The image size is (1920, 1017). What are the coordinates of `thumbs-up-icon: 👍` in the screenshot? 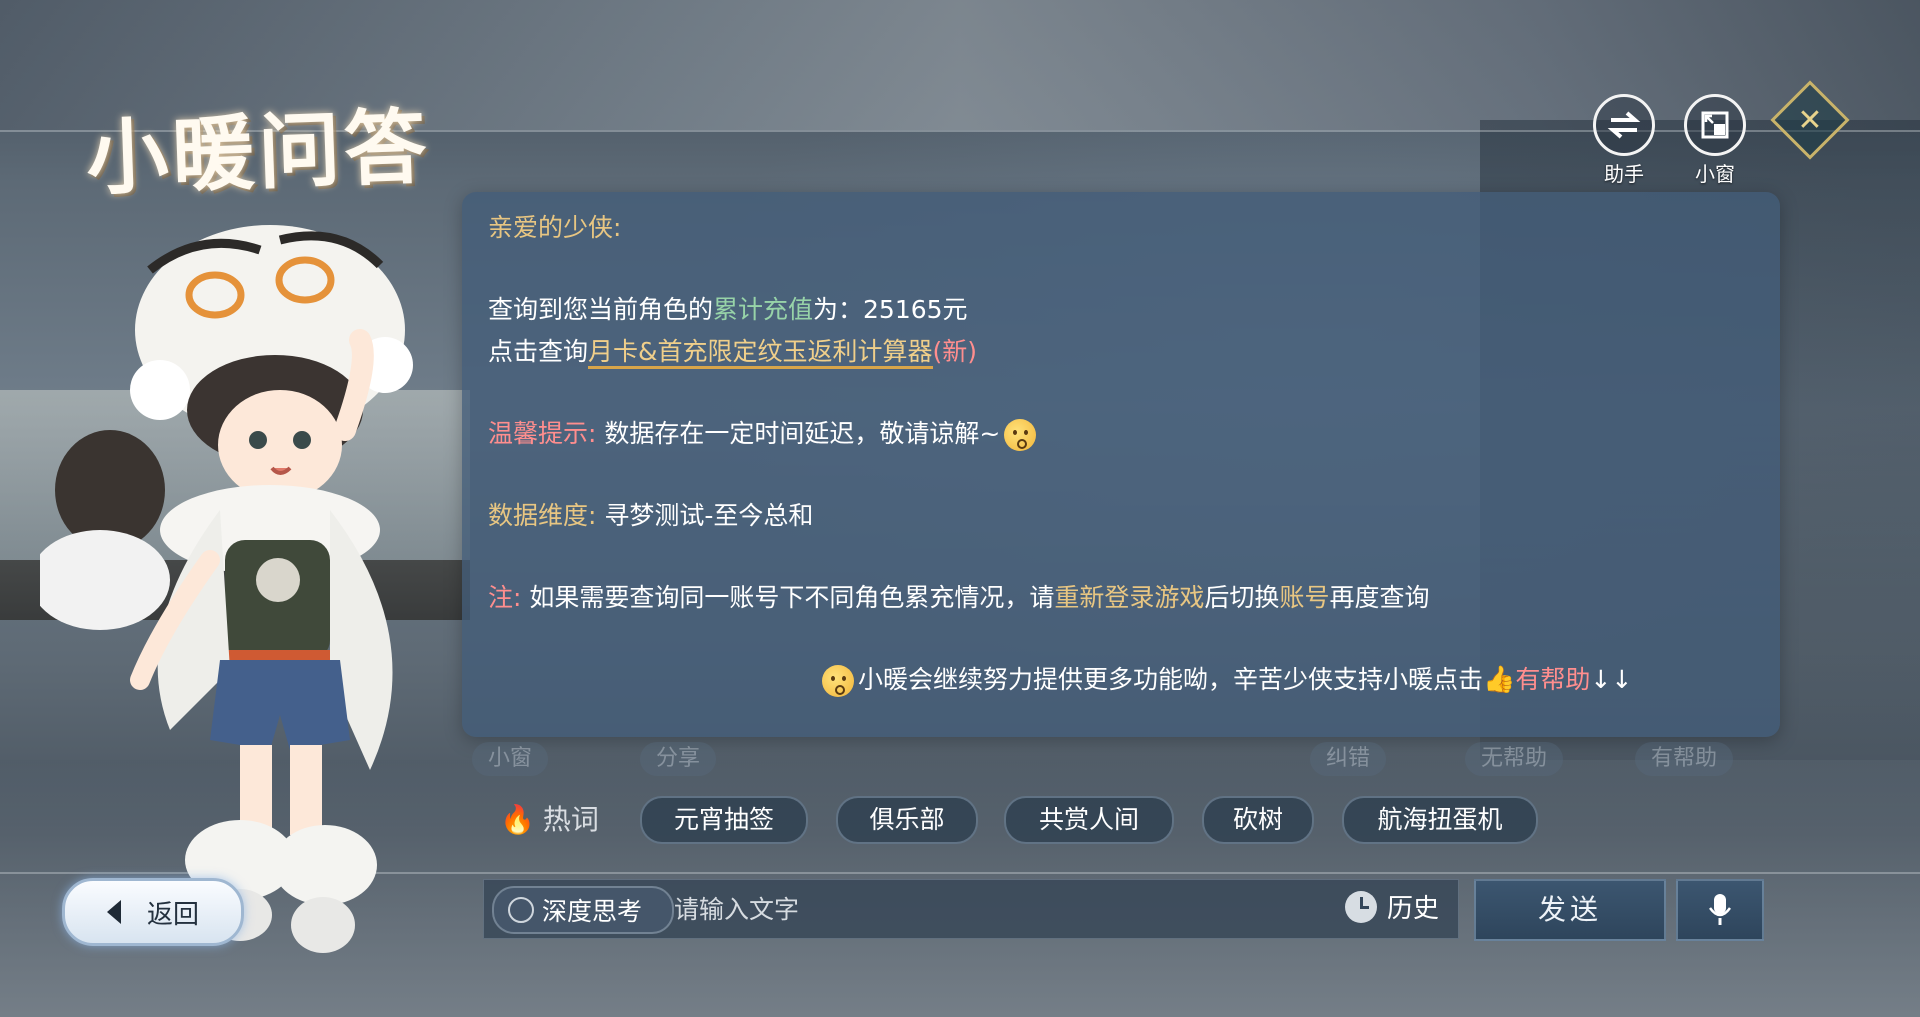 It's located at (1499, 680).